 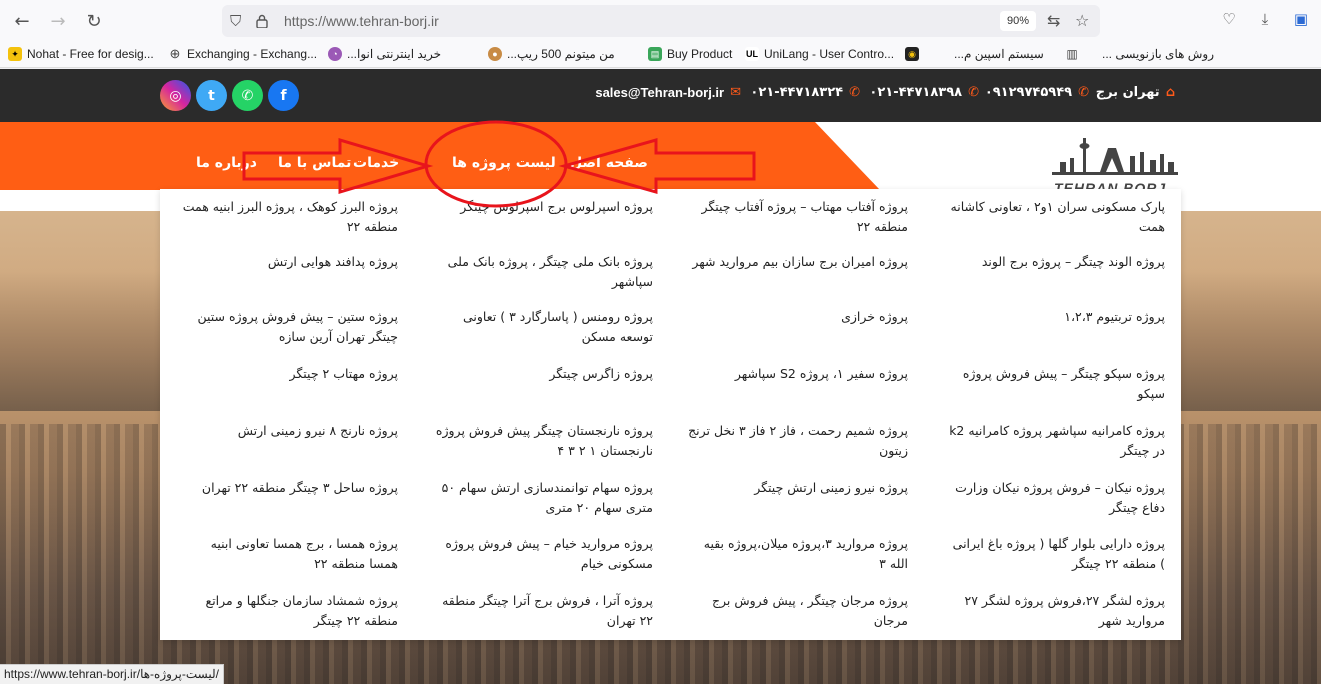 What do you see at coordinates (1055, 262) in the screenshot?
I see `project-link: پروژه الوند چیتگر – پروژه برج الوند` at bounding box center [1055, 262].